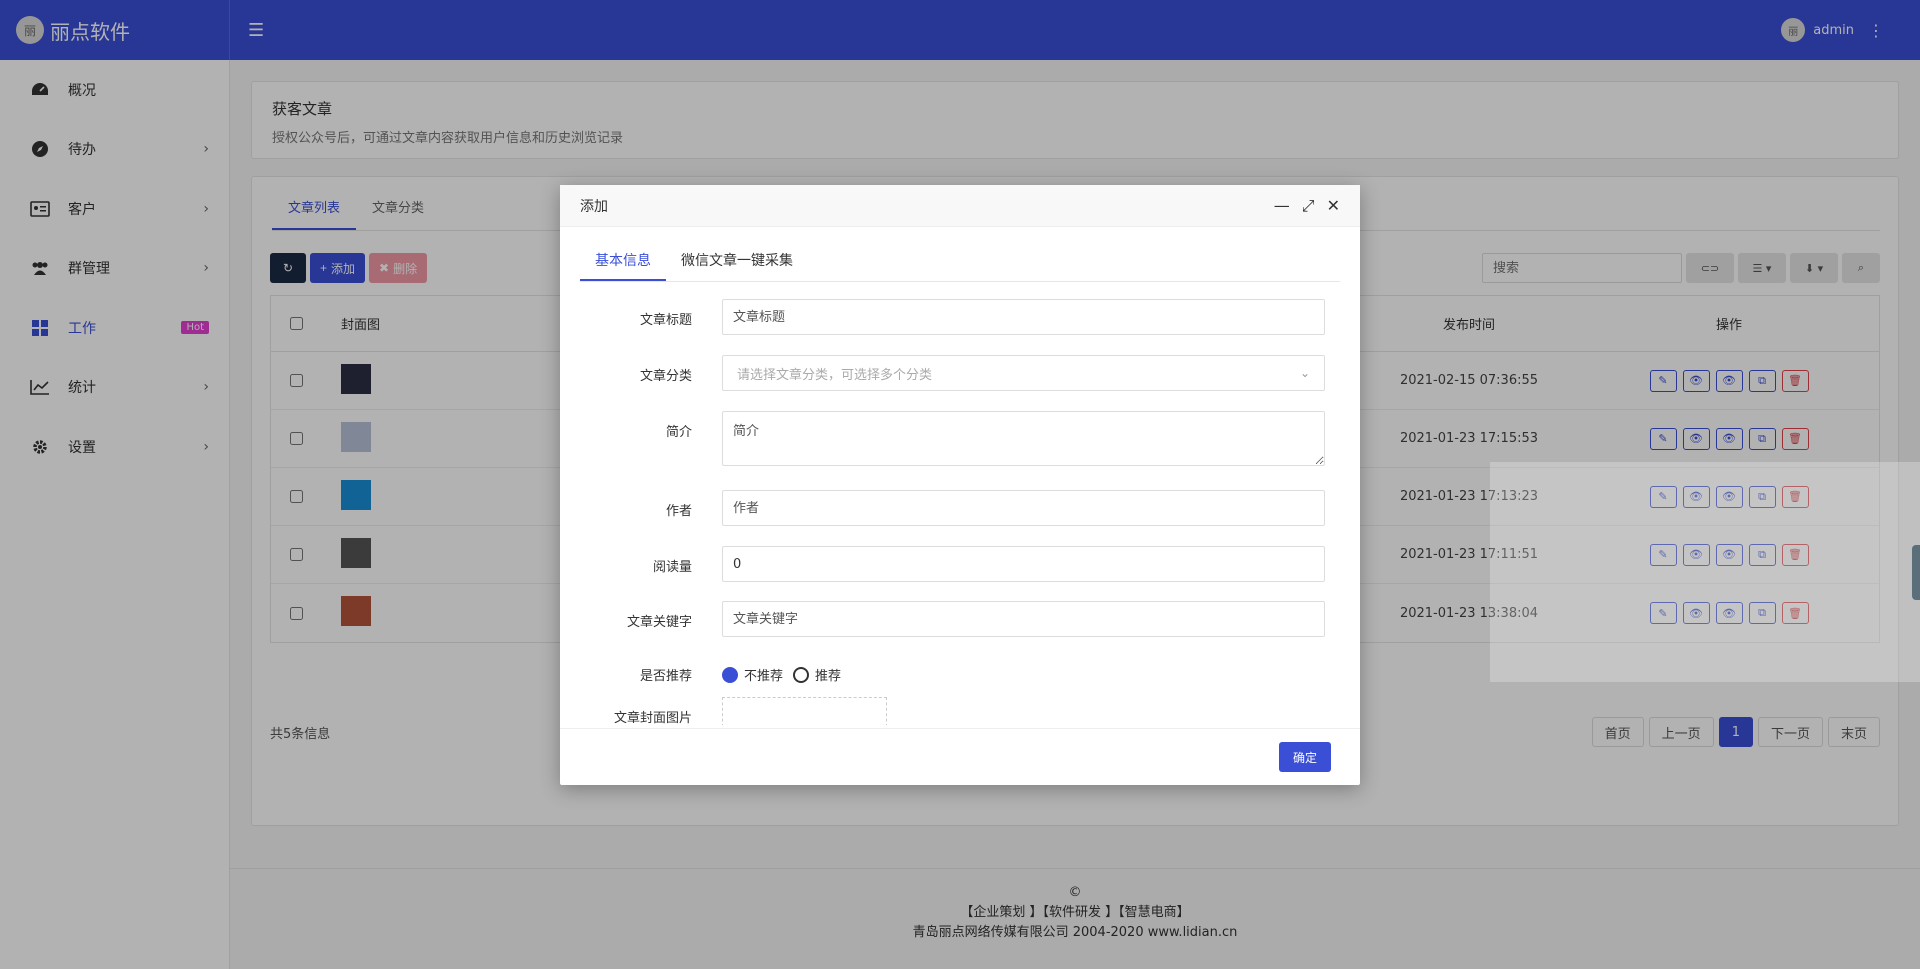 The width and height of the screenshot is (1920, 969). Describe the element at coordinates (623, 261) in the screenshot. I see `tab-basic-info: 基本信息` at that location.